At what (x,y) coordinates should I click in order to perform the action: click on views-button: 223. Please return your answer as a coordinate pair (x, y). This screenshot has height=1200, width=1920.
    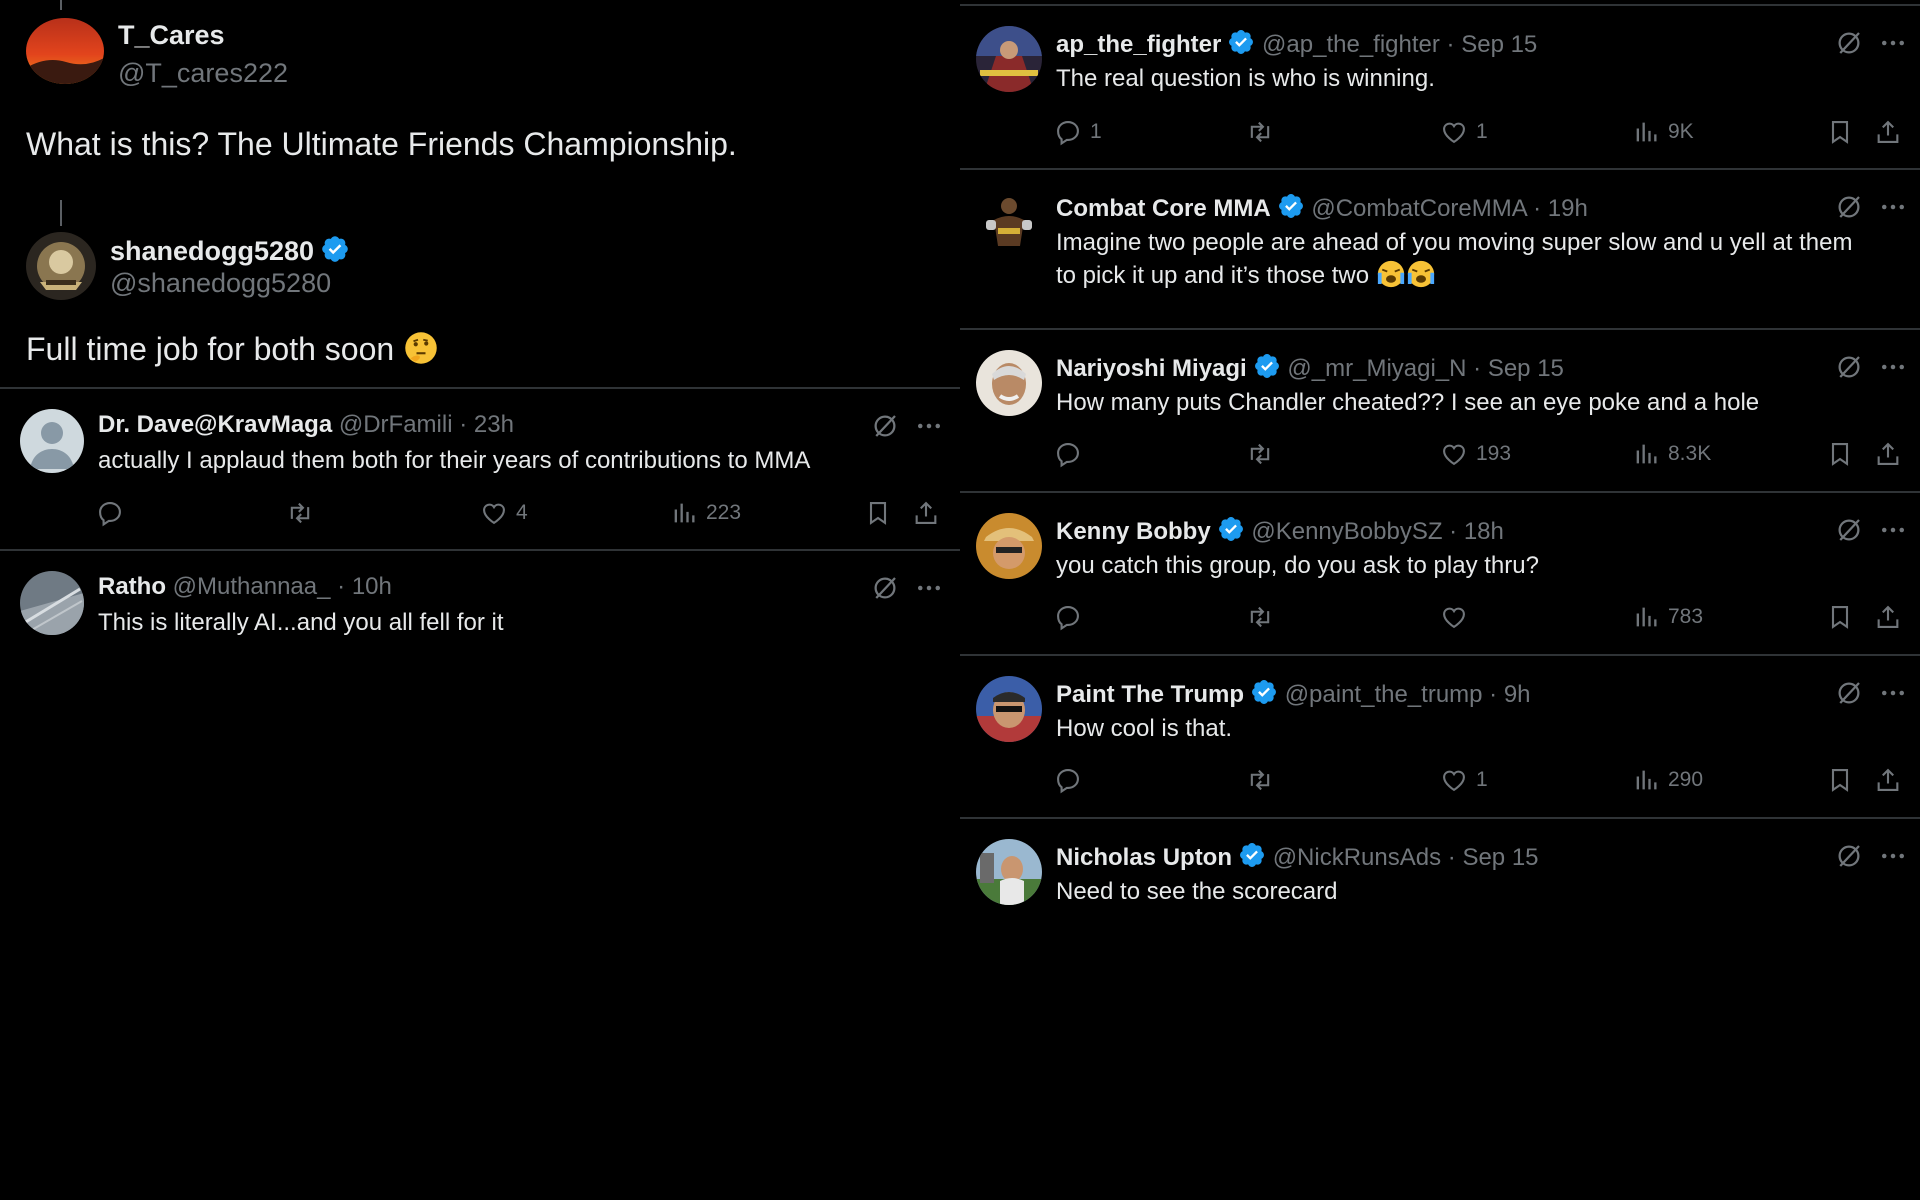
    Looking at the image, I should click on (705, 513).